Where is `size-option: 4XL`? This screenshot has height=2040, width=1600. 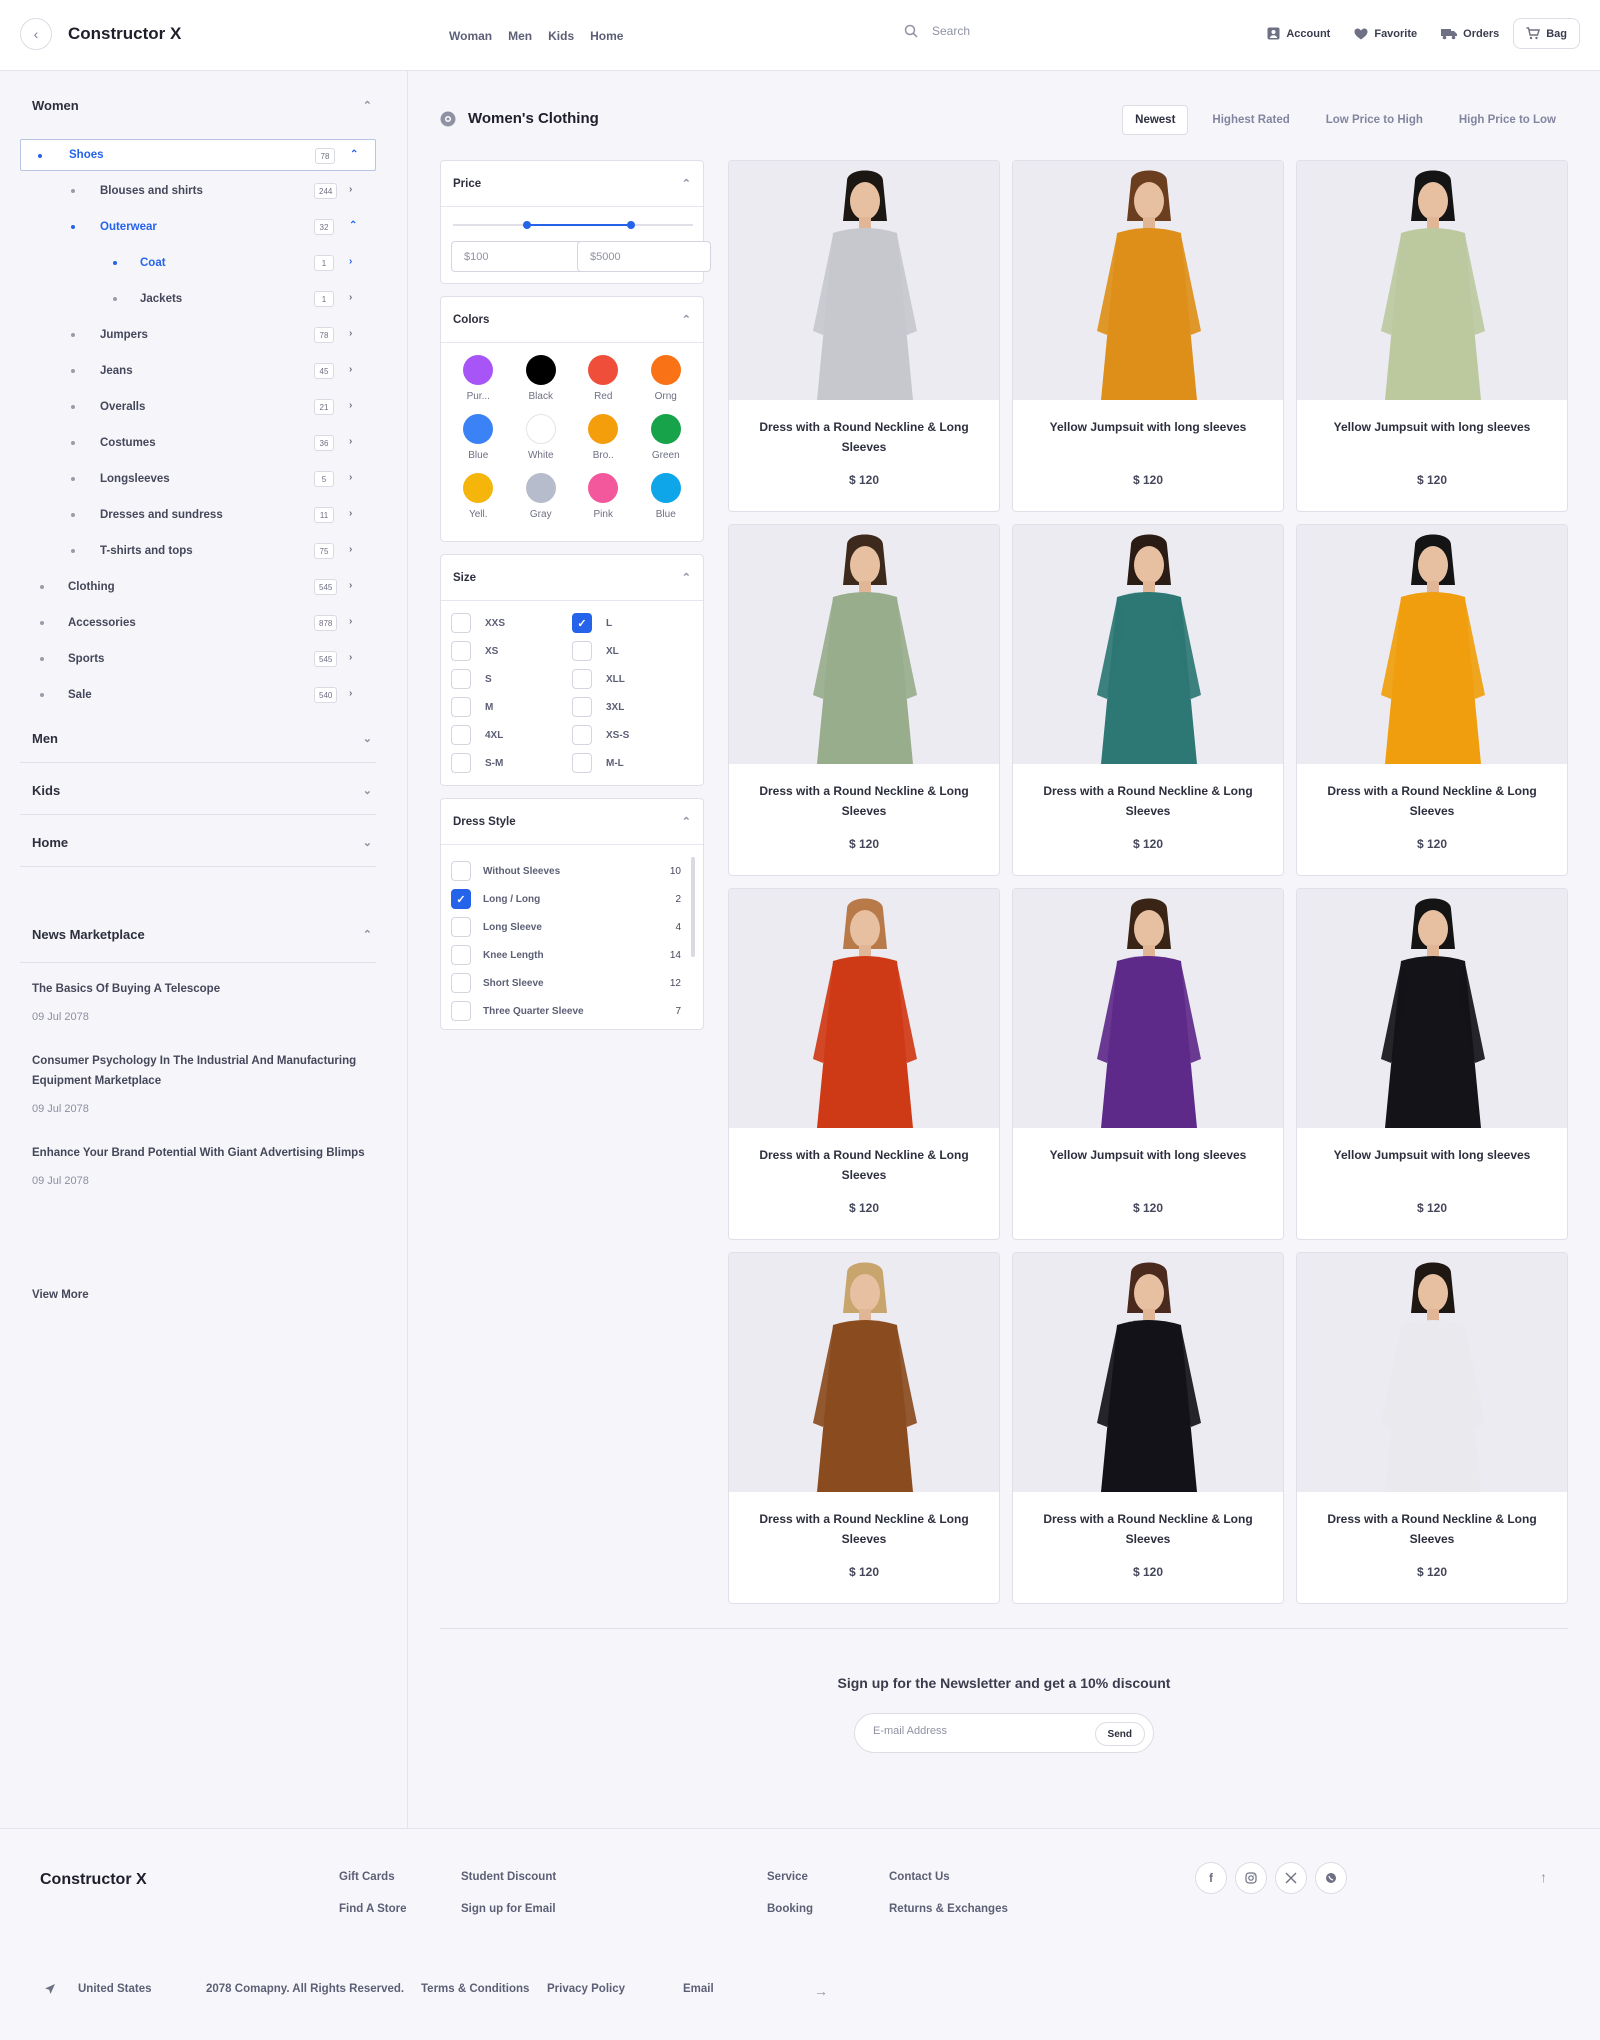
size-option: 4XL is located at coordinates (511, 735).